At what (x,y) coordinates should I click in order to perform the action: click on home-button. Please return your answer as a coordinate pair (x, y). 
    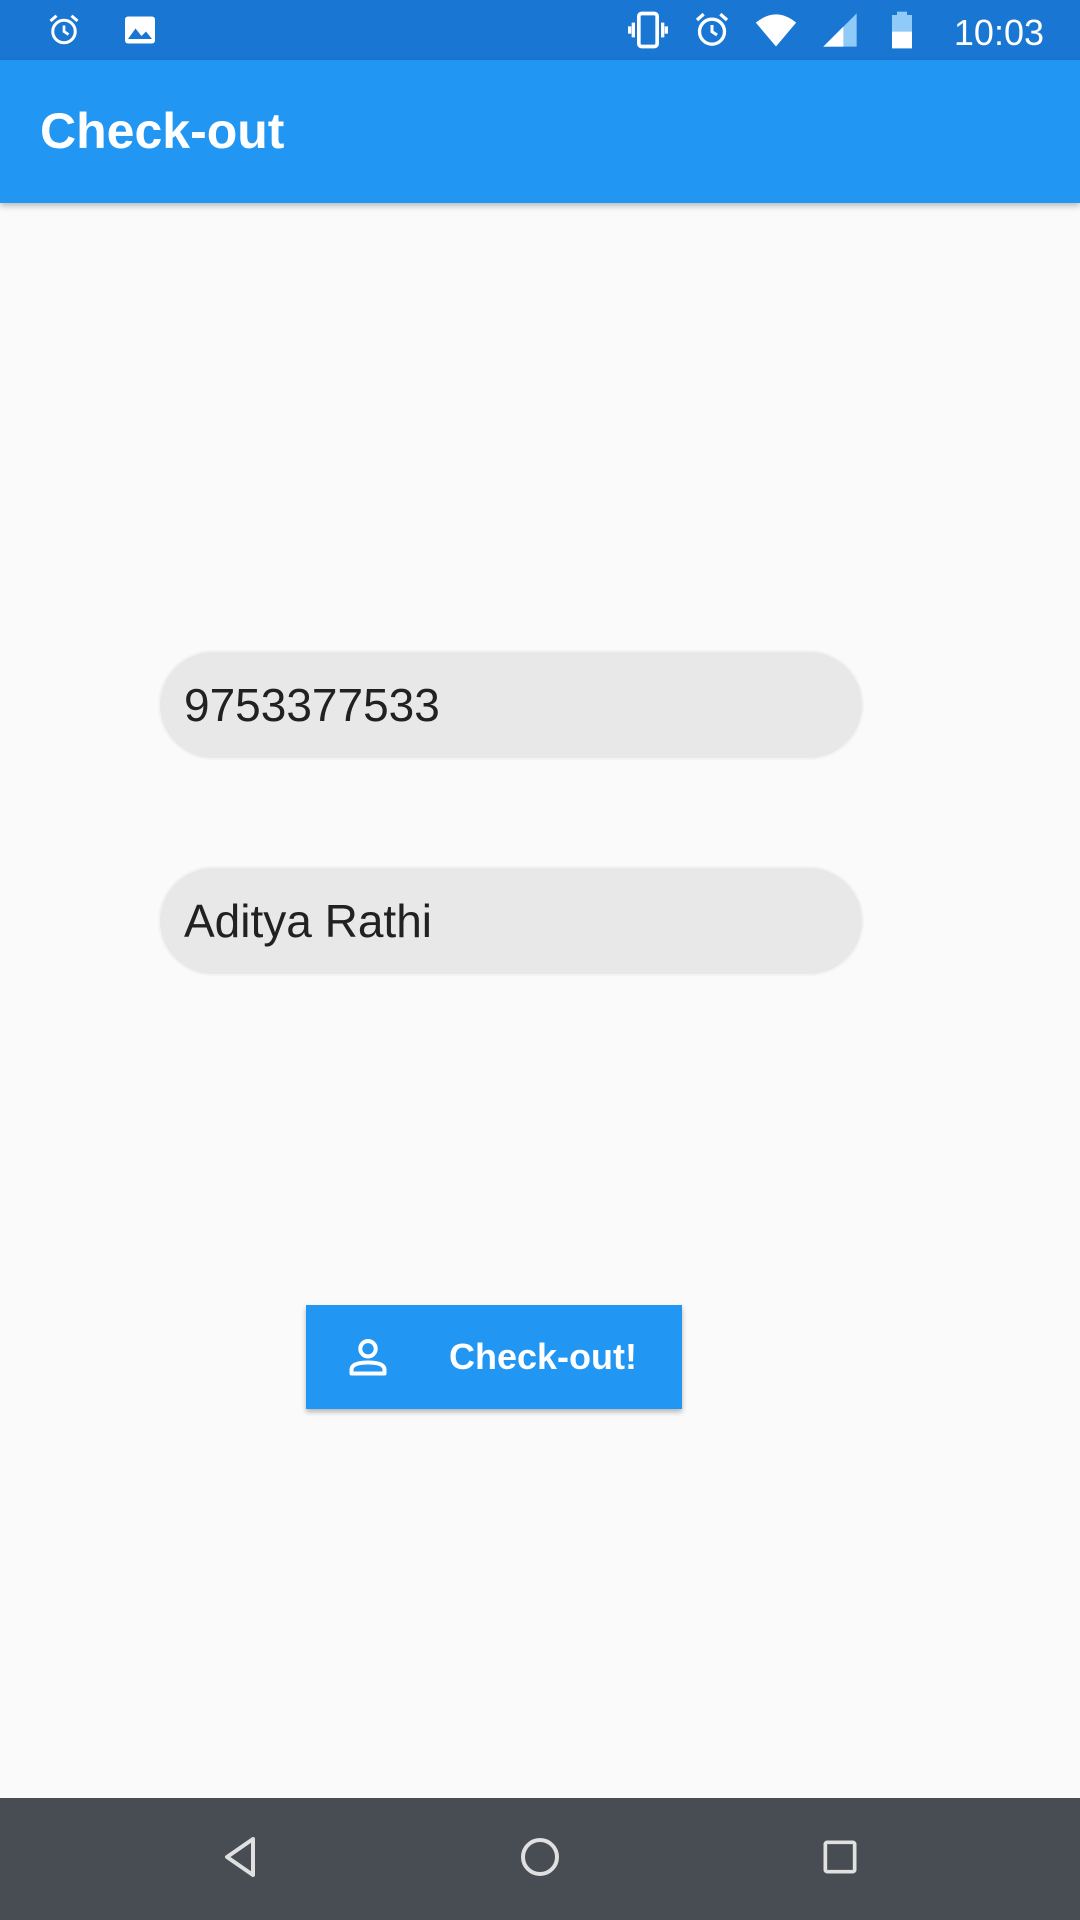
    Looking at the image, I should click on (540, 1859).